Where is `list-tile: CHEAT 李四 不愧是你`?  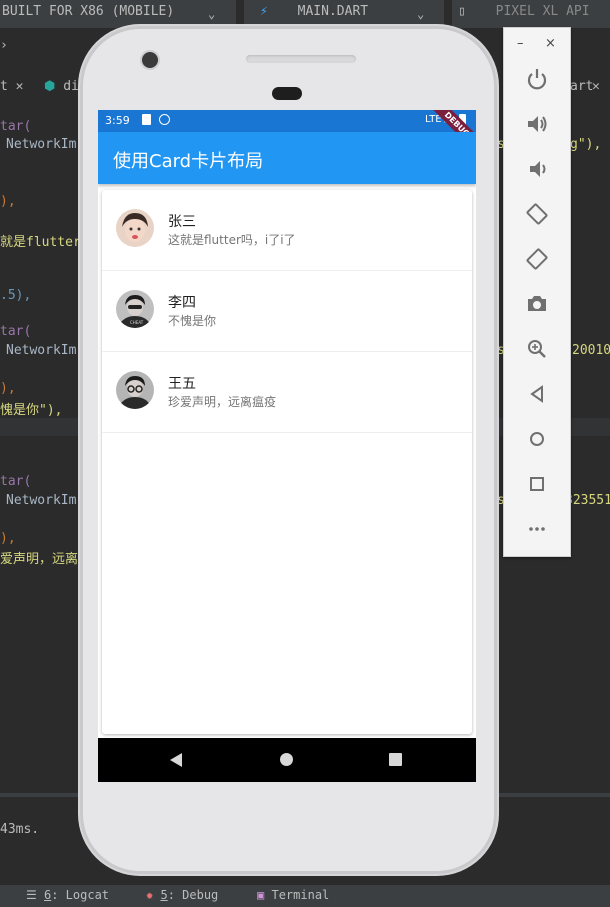 list-tile: CHEAT 李四 不愧是你 is located at coordinates (287, 311).